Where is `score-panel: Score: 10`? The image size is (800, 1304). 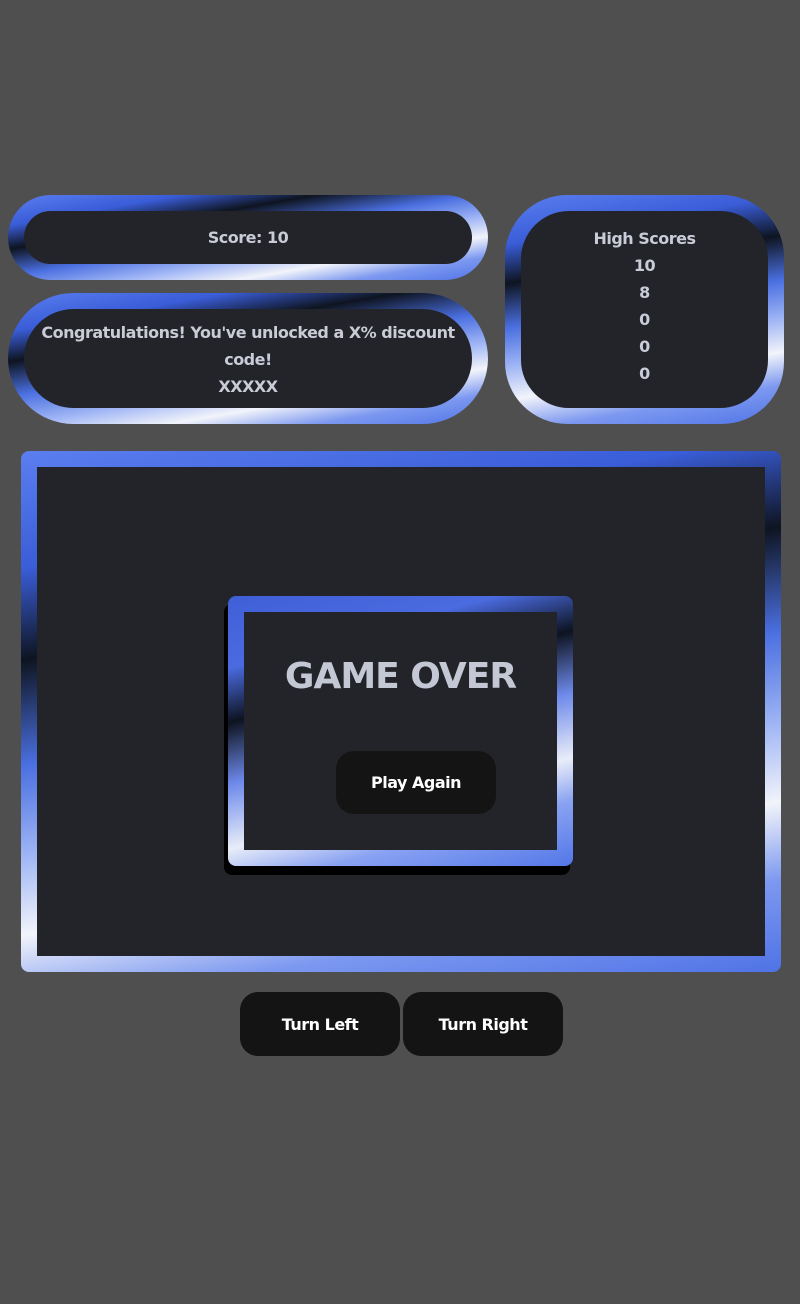 score-panel: Score: 10 is located at coordinates (248, 237).